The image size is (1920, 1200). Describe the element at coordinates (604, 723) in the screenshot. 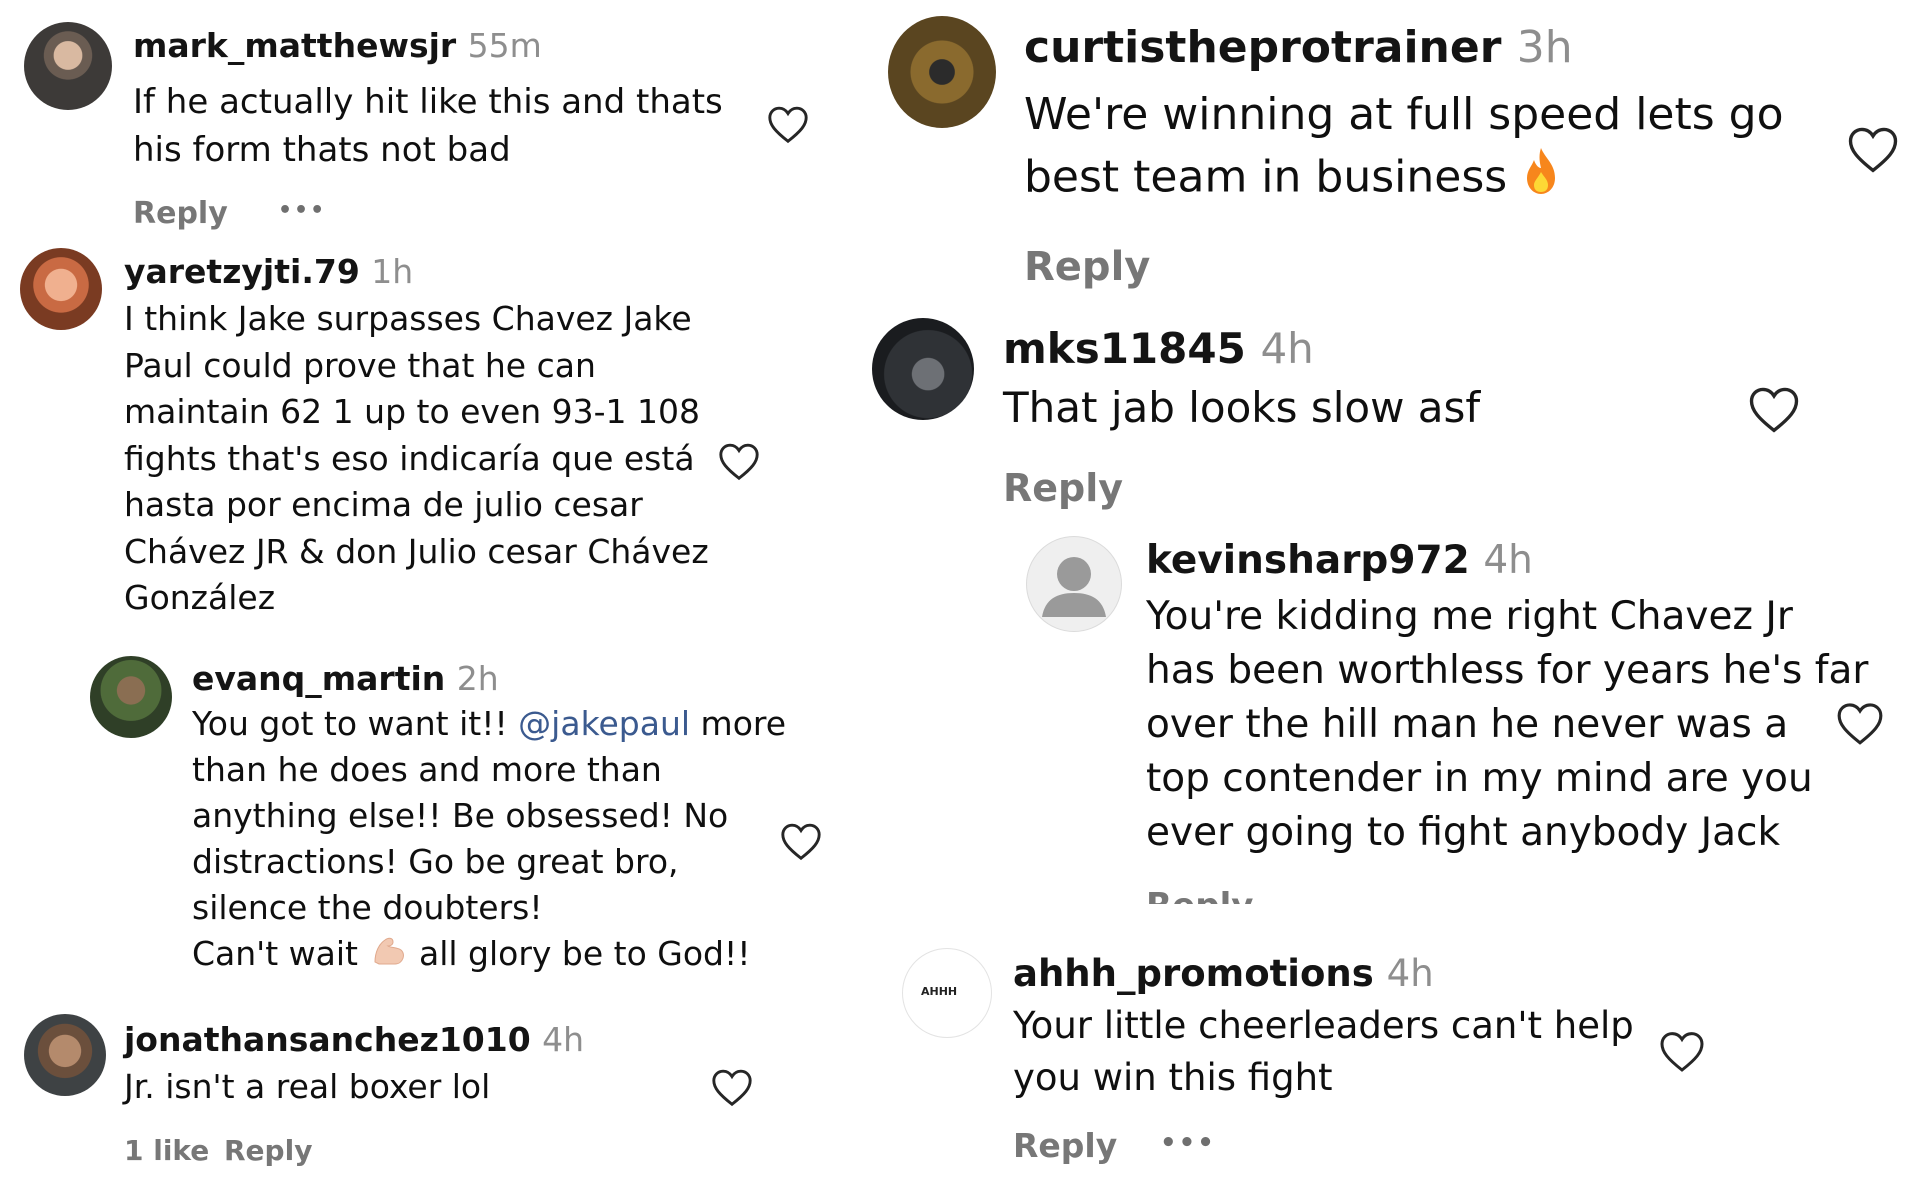

I see `mention-link: @jakepaul` at that location.